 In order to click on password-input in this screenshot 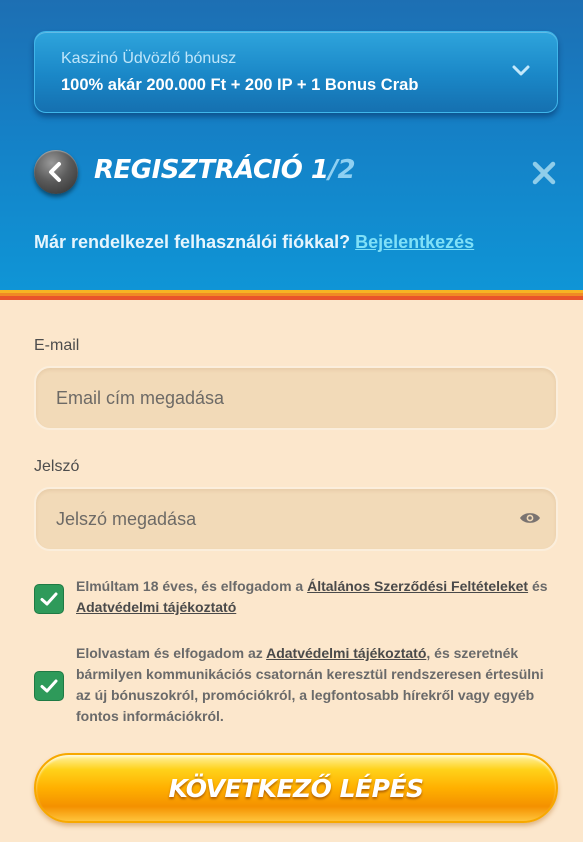, I will do `click(296, 519)`.